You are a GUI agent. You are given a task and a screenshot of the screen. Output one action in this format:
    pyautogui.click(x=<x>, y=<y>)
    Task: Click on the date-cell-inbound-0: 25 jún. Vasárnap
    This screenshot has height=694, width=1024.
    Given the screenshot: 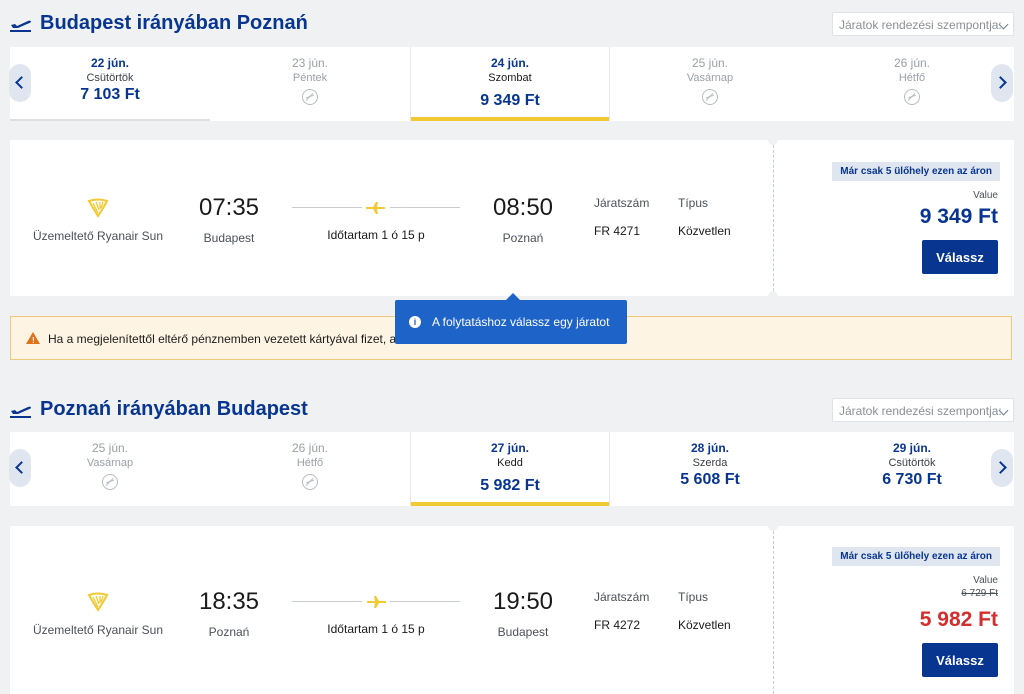 What is the action you would take?
    pyautogui.click(x=110, y=469)
    